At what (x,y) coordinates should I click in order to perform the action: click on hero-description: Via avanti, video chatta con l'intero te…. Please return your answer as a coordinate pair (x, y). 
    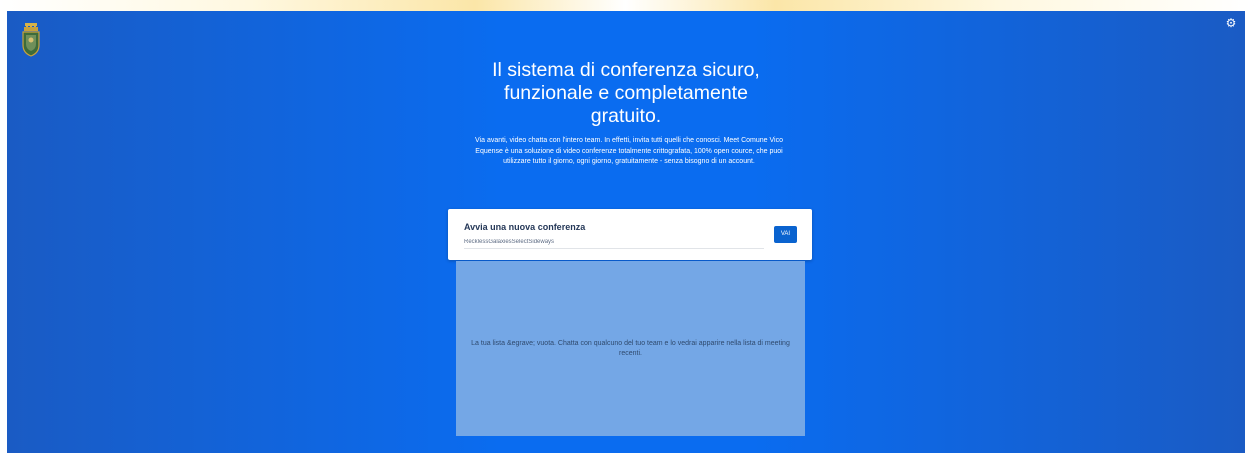
    Looking at the image, I should click on (629, 151).